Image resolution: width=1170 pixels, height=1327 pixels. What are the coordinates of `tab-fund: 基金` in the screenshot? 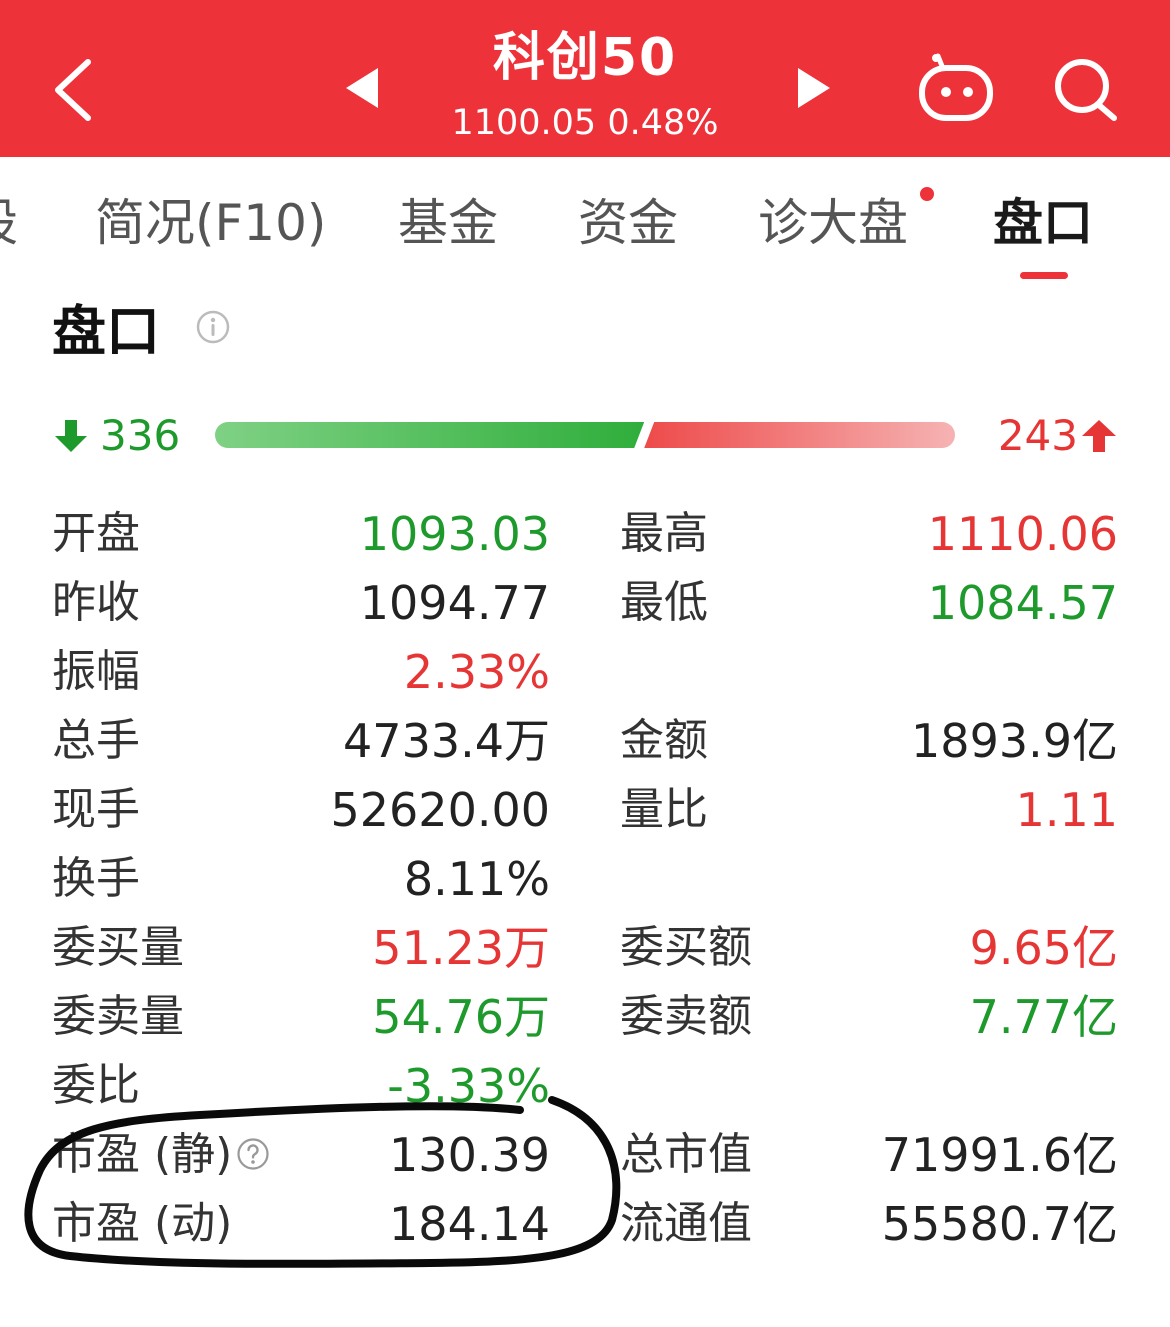 It's located at (448, 223).